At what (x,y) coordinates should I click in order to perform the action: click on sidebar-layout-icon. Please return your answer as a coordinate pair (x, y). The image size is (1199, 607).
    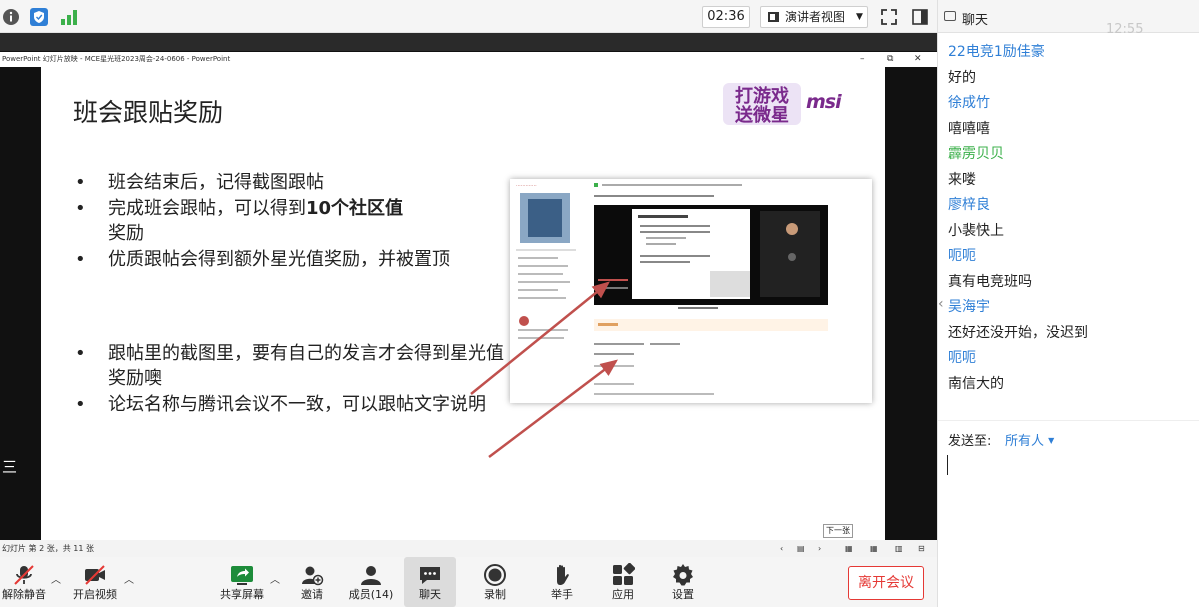
    Looking at the image, I should click on (920, 17).